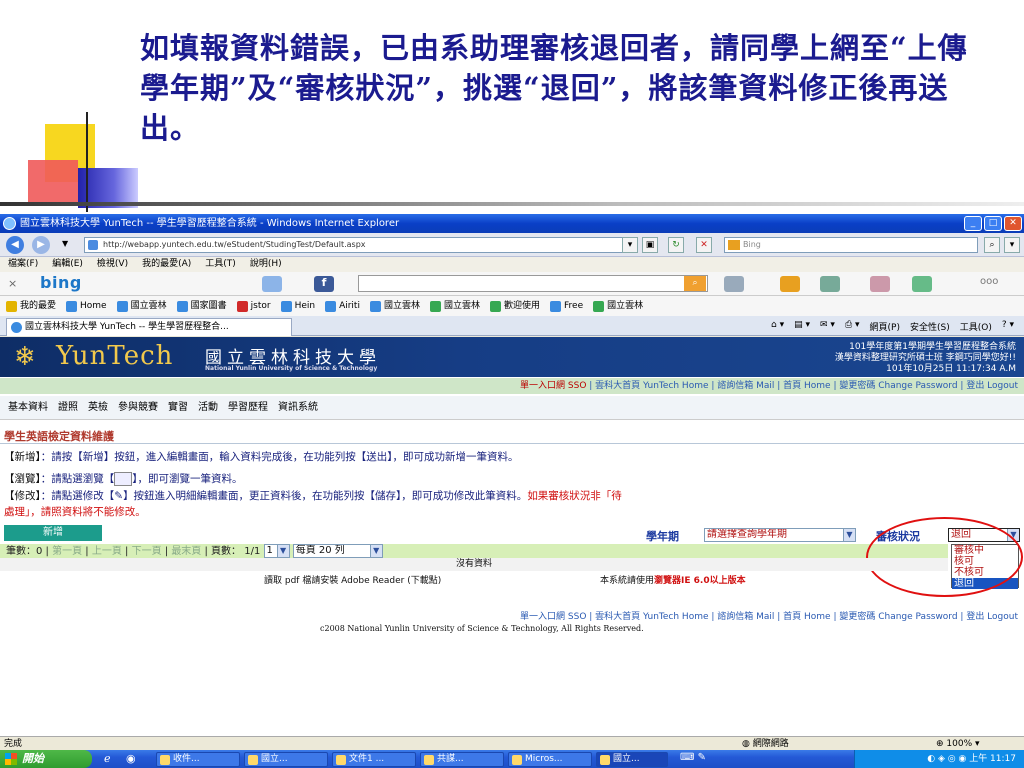 This screenshot has height=768, width=1024. What do you see at coordinates (276, 551) in the screenshot?
I see `page-select: 1 ▼` at bounding box center [276, 551].